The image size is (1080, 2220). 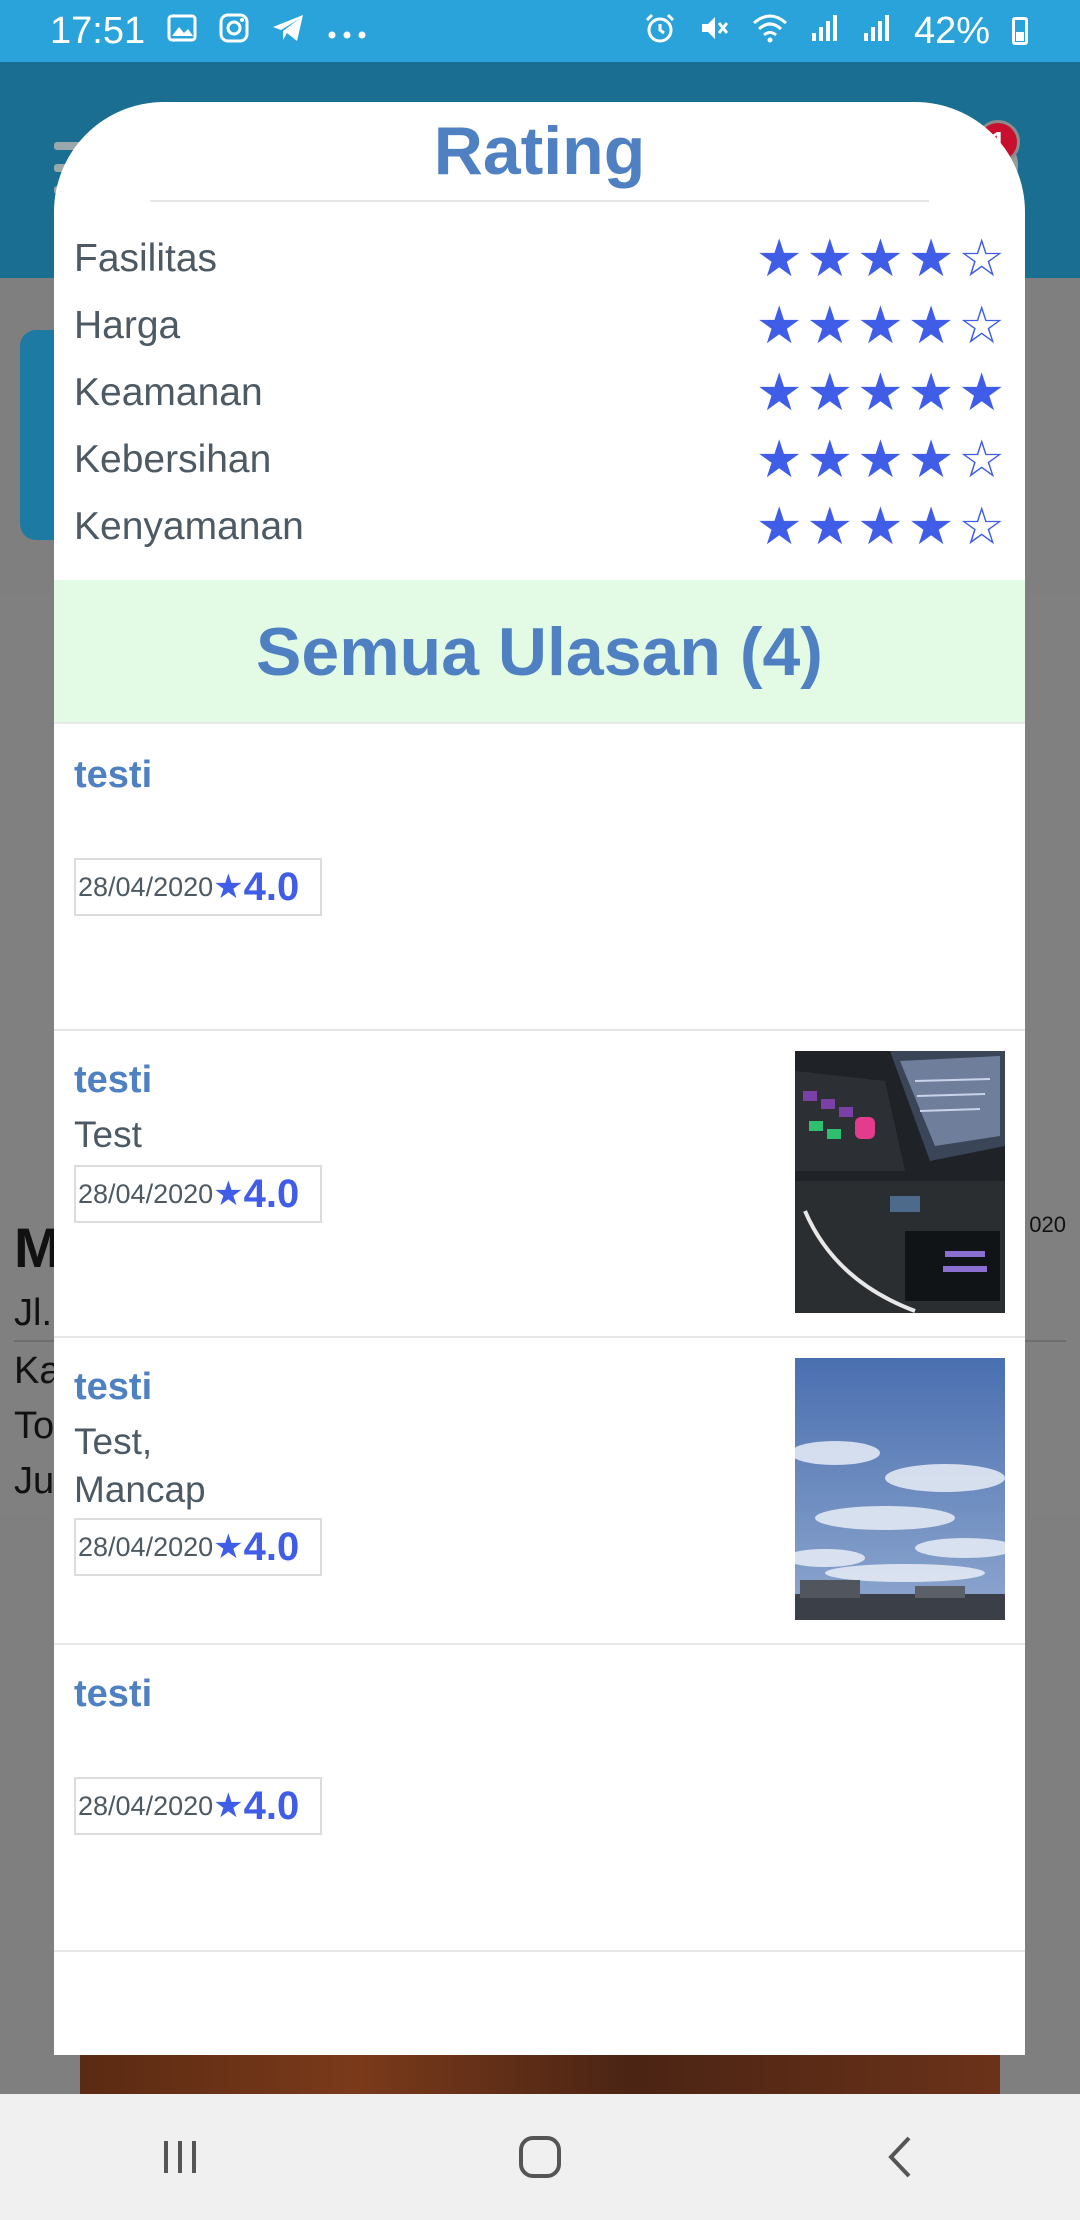 I want to click on rating-row: Kebersihan ★ ★ ★ ★ ☆, so click(x=539, y=460).